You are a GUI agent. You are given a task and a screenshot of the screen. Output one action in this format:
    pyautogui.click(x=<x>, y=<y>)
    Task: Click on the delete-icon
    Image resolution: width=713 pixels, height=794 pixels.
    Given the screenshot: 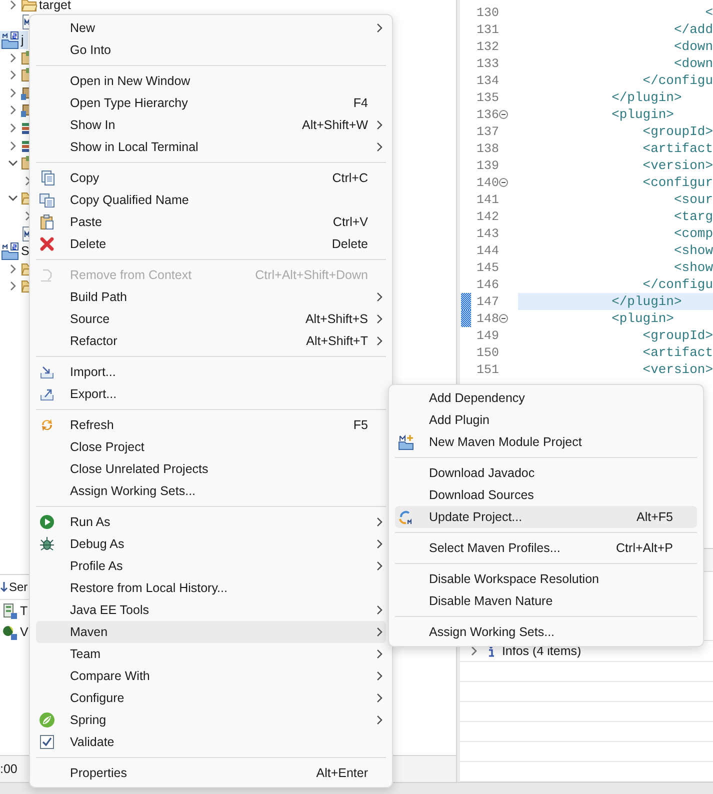 What is the action you would take?
    pyautogui.click(x=47, y=244)
    